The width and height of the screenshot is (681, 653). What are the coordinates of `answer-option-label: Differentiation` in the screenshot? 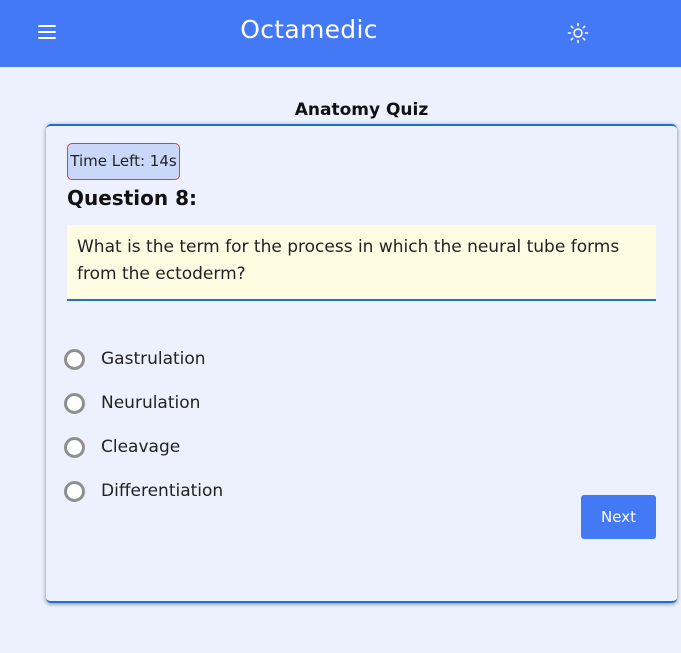 It's located at (162, 491).